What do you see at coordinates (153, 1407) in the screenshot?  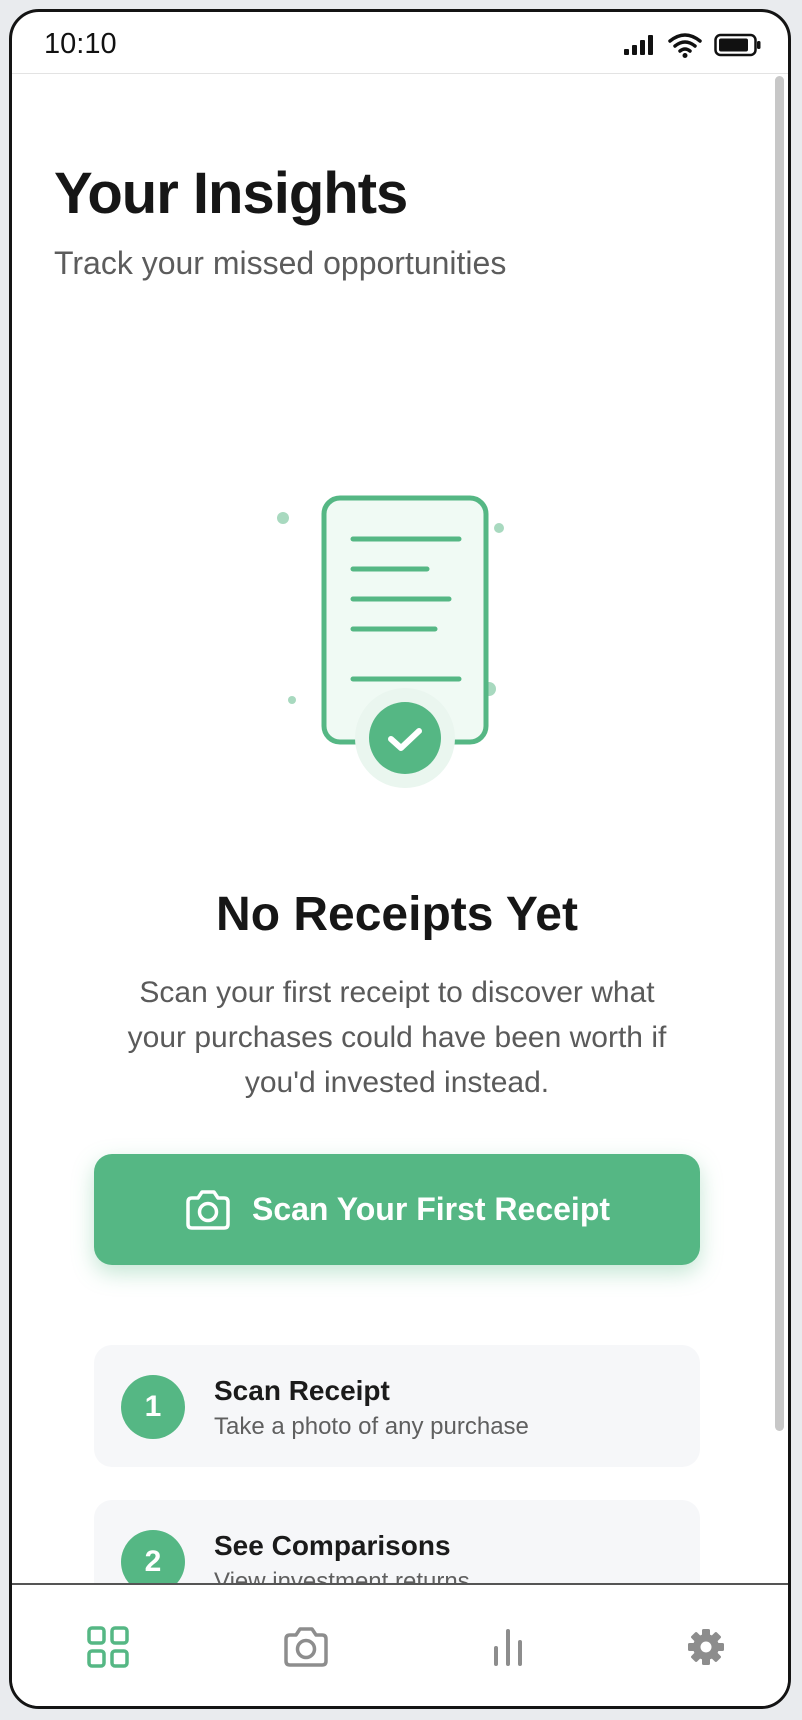 I see `step-number-badge: 1` at bounding box center [153, 1407].